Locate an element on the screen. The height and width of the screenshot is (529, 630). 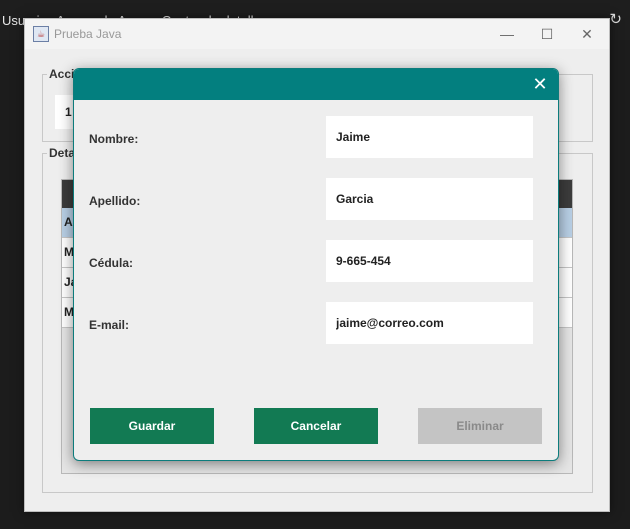
dialog-titlebar: ✕ is located at coordinates (316, 84).